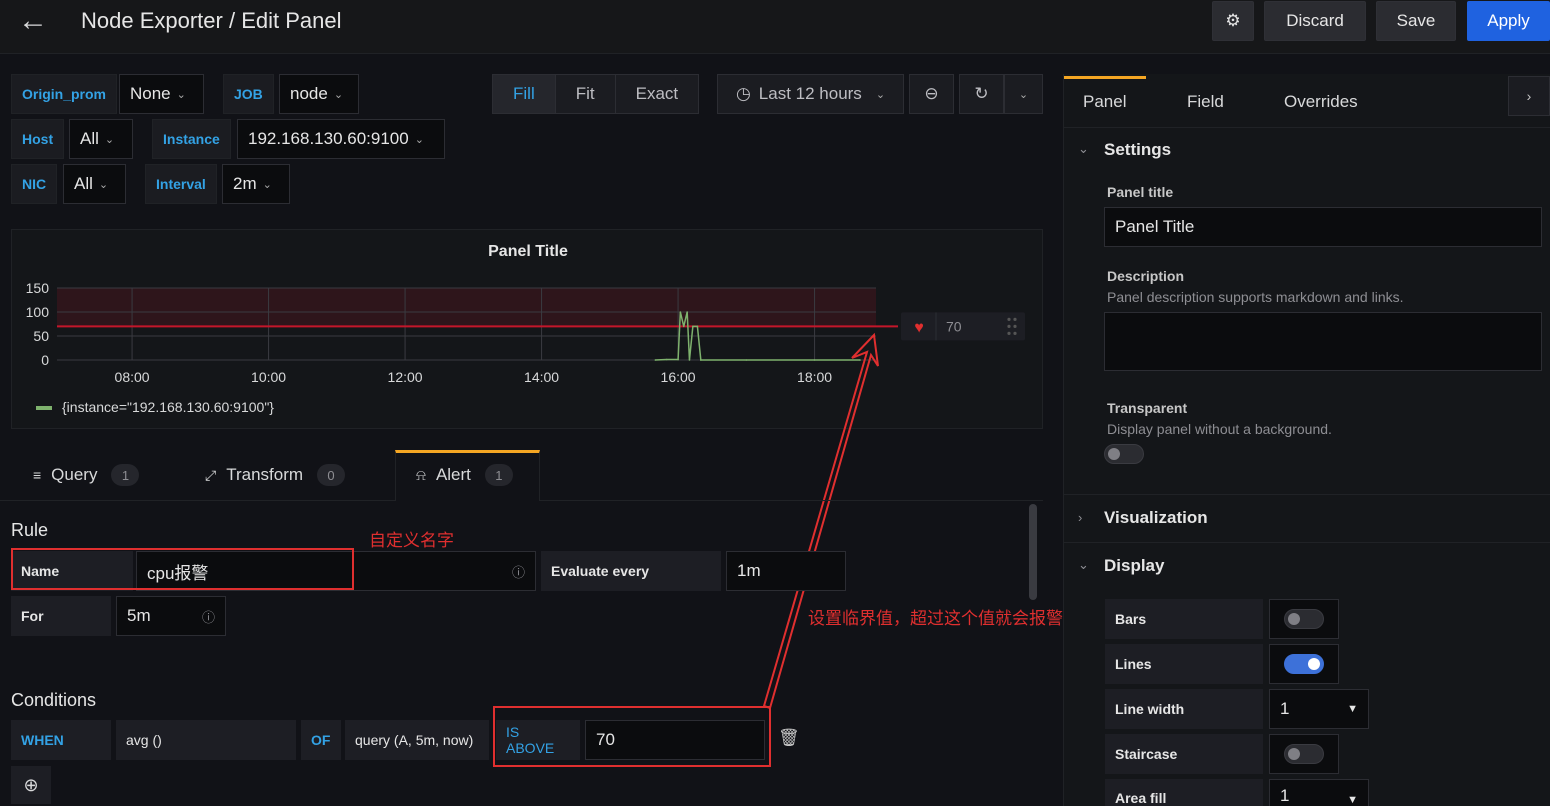 The width and height of the screenshot is (1550, 806). What do you see at coordinates (191, 139) in the screenshot?
I see `variable-label-instance: Instance` at bounding box center [191, 139].